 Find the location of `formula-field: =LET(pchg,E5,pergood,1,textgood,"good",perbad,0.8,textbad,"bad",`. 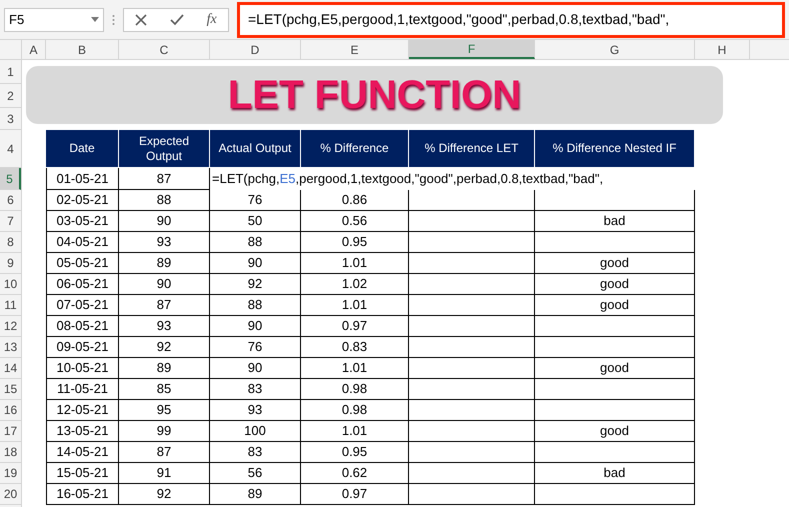

formula-field: =LET(pchg,E5,pergood,1,textgood,"good",perbad,0.8,textbad,"bad", is located at coordinates (511, 20).